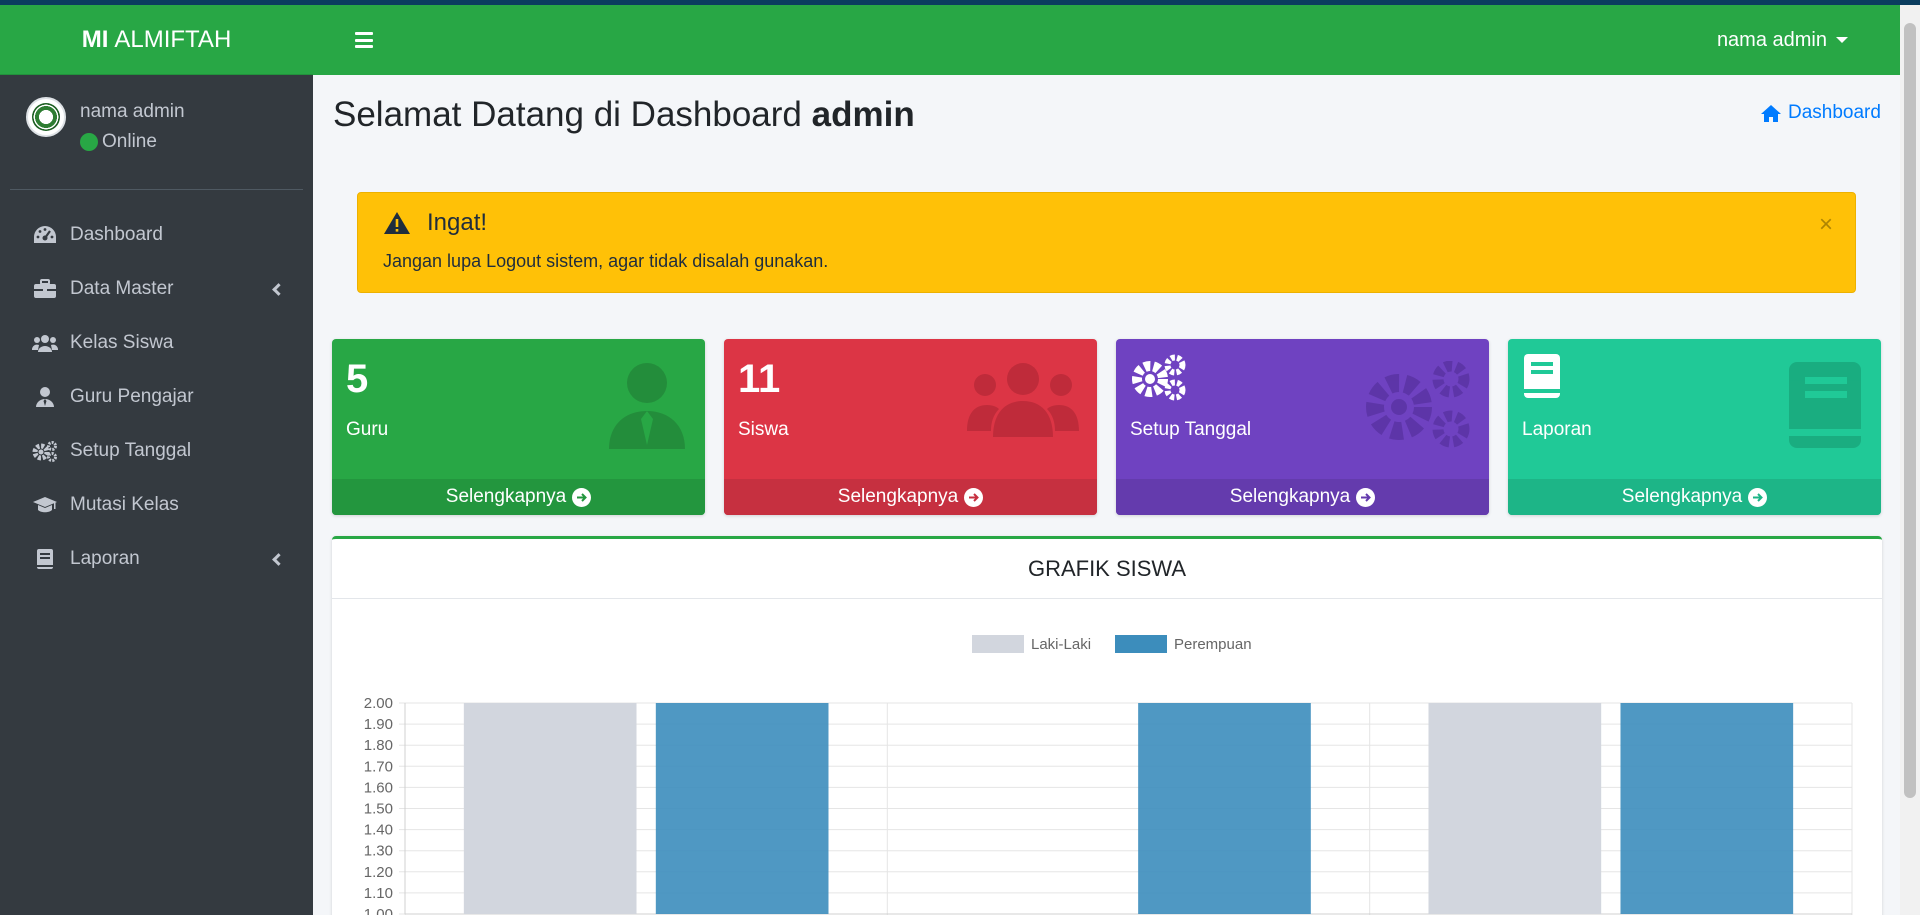 This screenshot has height=915, width=1920. I want to click on sidebar-item-mutasi-kelas: Mutasi Kelas, so click(156, 505).